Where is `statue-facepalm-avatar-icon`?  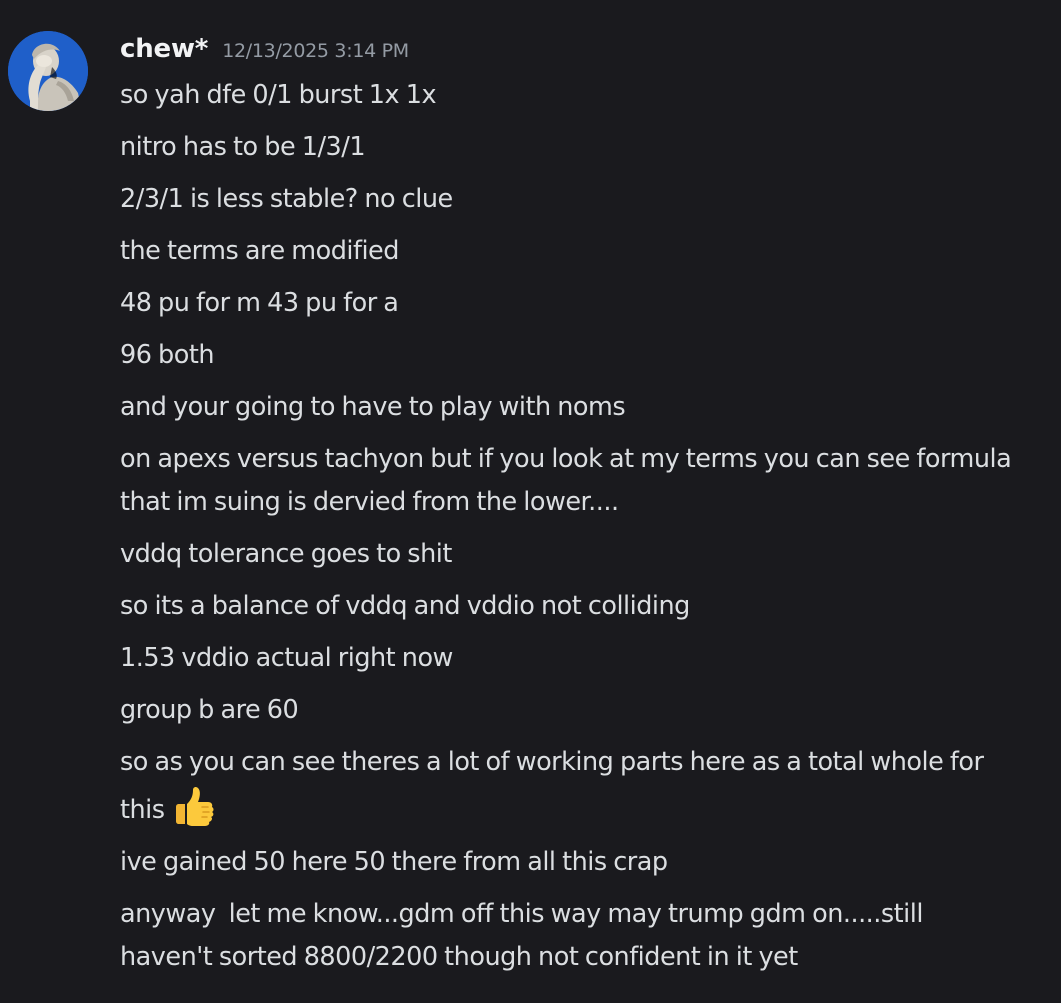
statue-facepalm-avatar-icon is located at coordinates (48, 71).